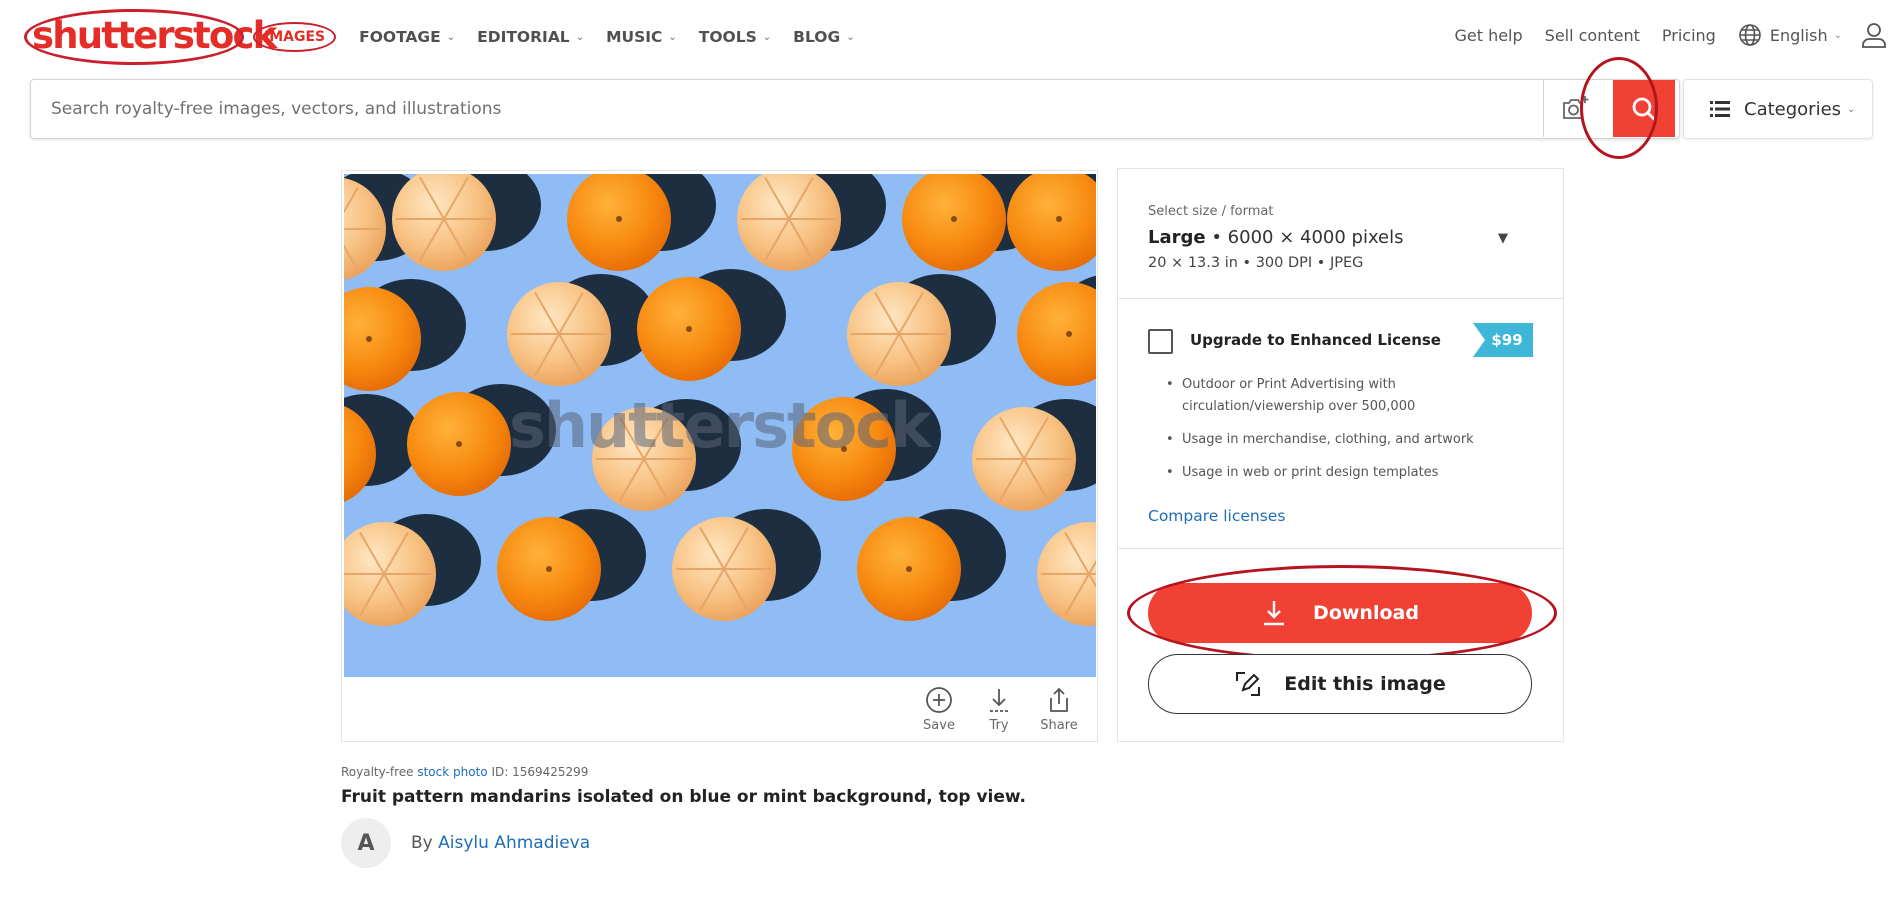  Describe the element at coordinates (1798, 35) in the screenshot. I see `language-label: English` at that location.